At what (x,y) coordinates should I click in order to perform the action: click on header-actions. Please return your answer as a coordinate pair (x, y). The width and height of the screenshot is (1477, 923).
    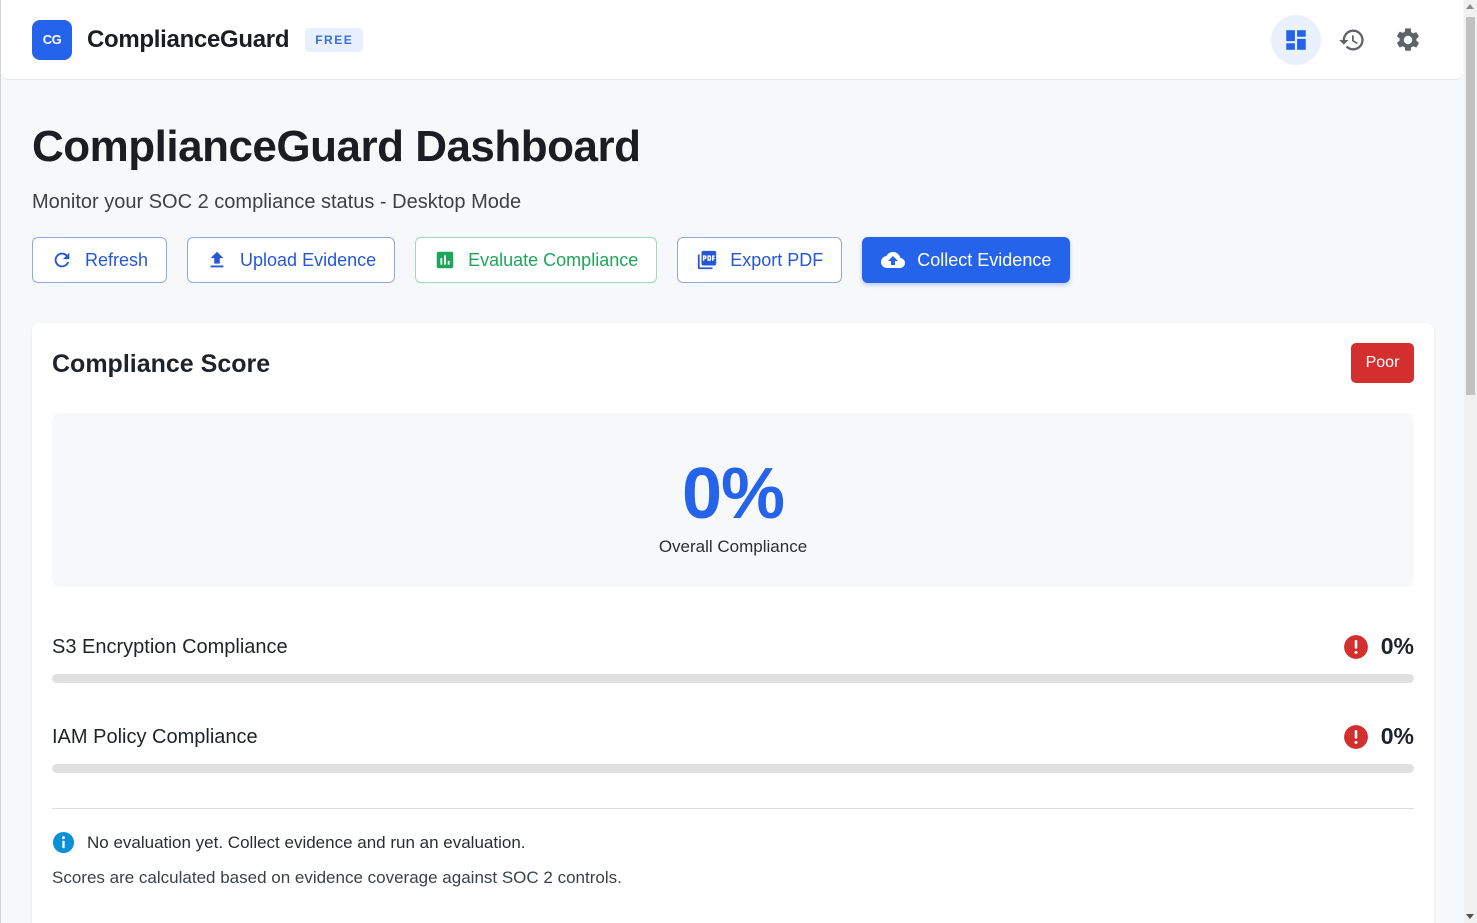
    Looking at the image, I should click on (1352, 40).